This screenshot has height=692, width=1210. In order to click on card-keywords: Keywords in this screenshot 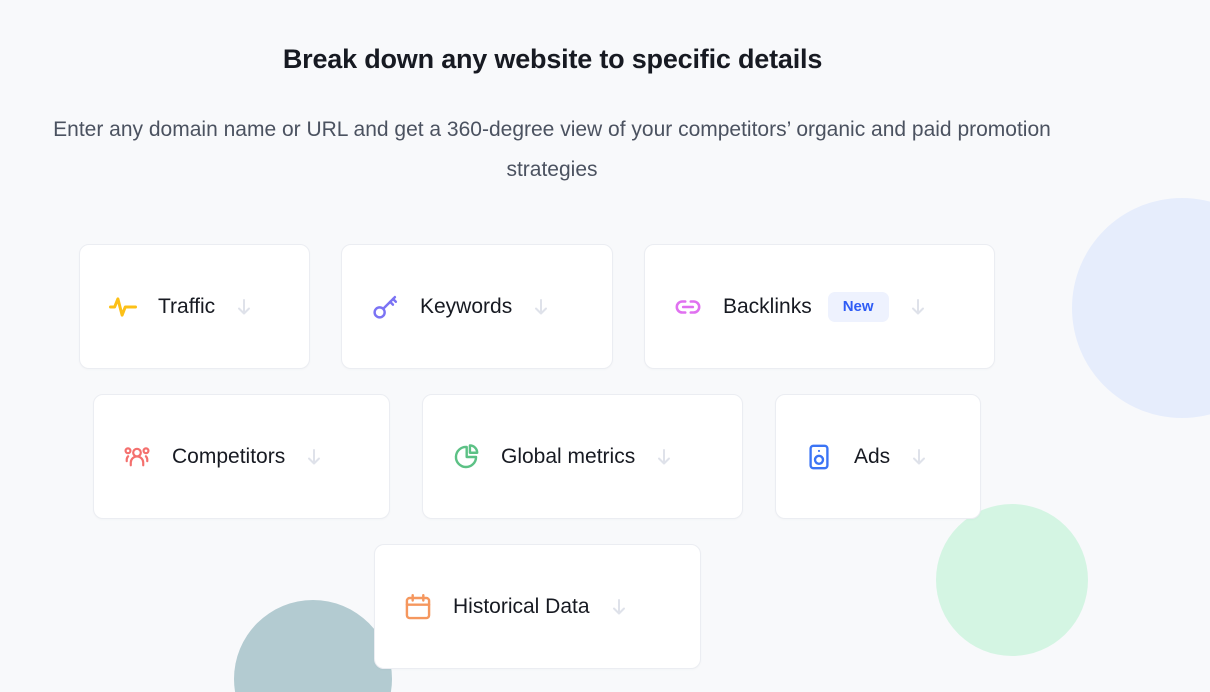, I will do `click(477, 306)`.